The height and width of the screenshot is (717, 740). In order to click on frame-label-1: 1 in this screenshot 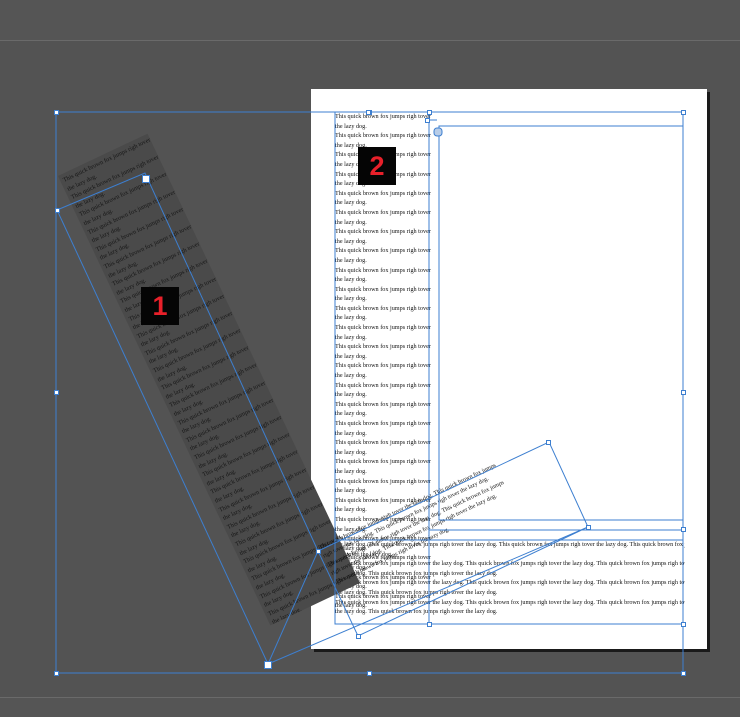, I will do `click(160, 306)`.